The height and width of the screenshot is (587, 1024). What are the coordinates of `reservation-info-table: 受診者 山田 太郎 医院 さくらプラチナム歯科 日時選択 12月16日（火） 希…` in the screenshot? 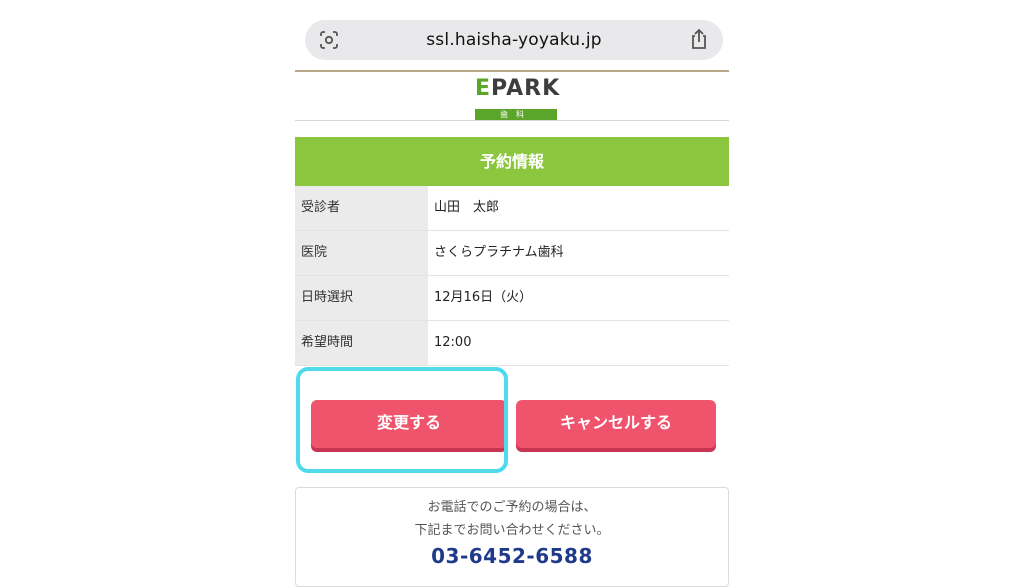 It's located at (512, 276).